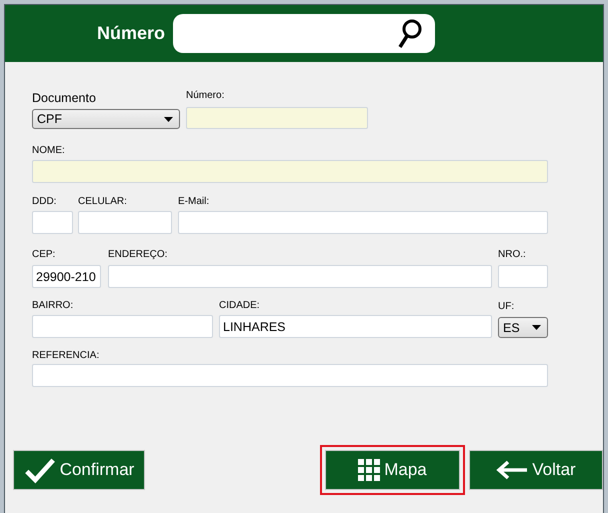 Image resolution: width=608 pixels, height=513 pixels. Describe the element at coordinates (369, 470) in the screenshot. I see `grid-icon` at that location.